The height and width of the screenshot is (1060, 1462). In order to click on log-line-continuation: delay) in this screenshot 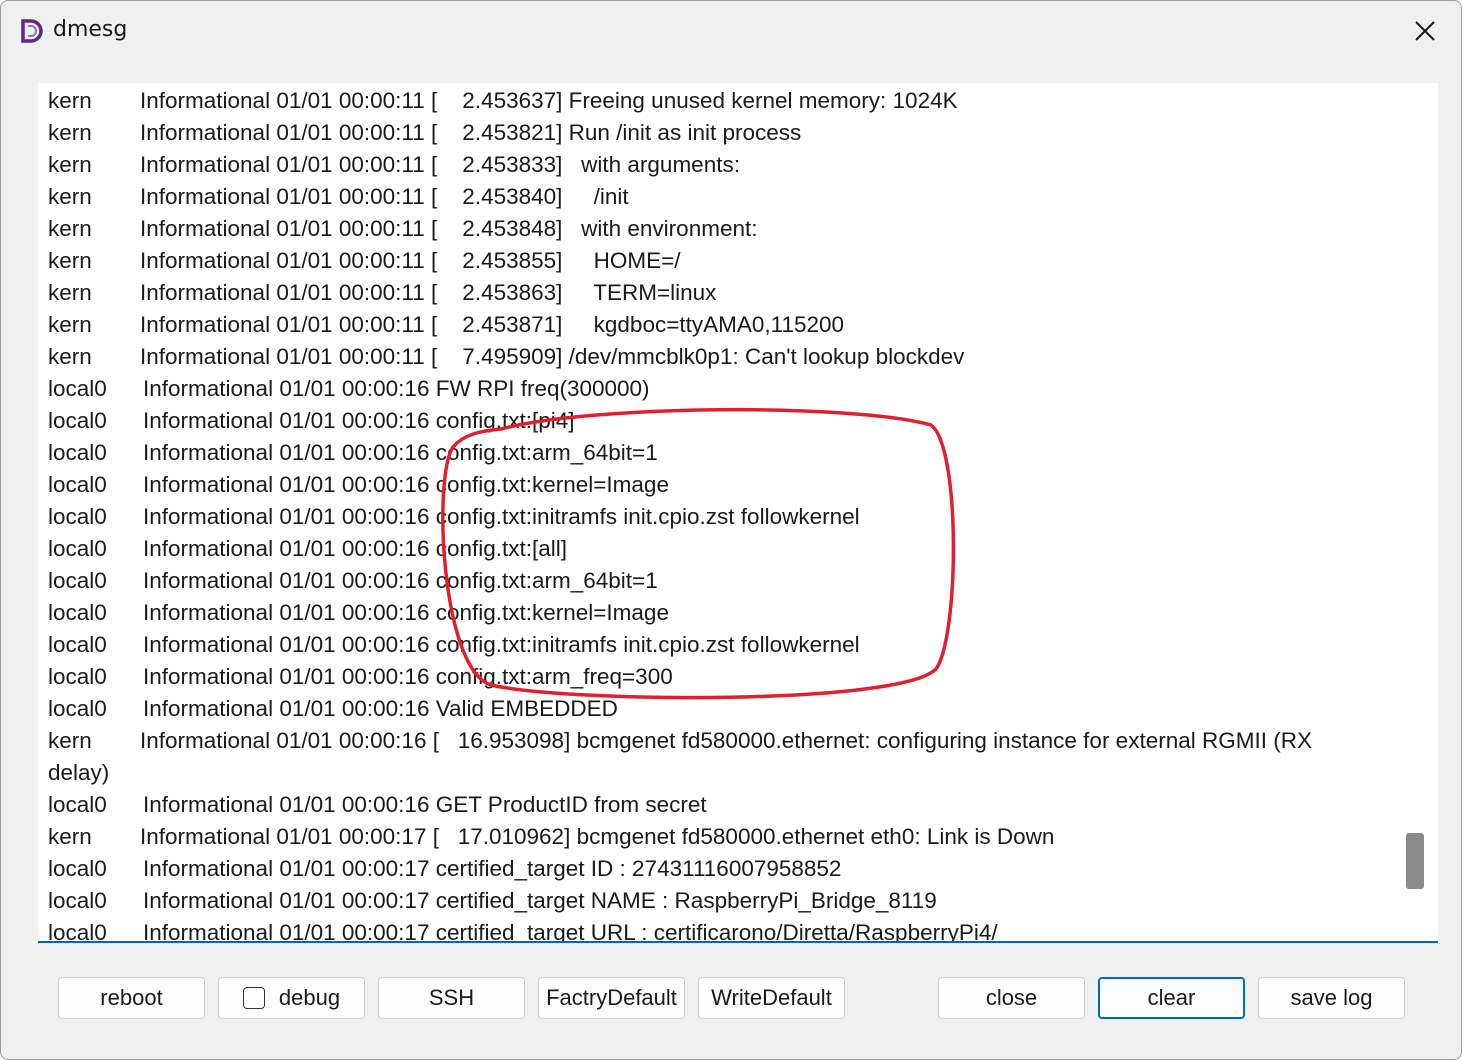, I will do `click(79, 772)`.